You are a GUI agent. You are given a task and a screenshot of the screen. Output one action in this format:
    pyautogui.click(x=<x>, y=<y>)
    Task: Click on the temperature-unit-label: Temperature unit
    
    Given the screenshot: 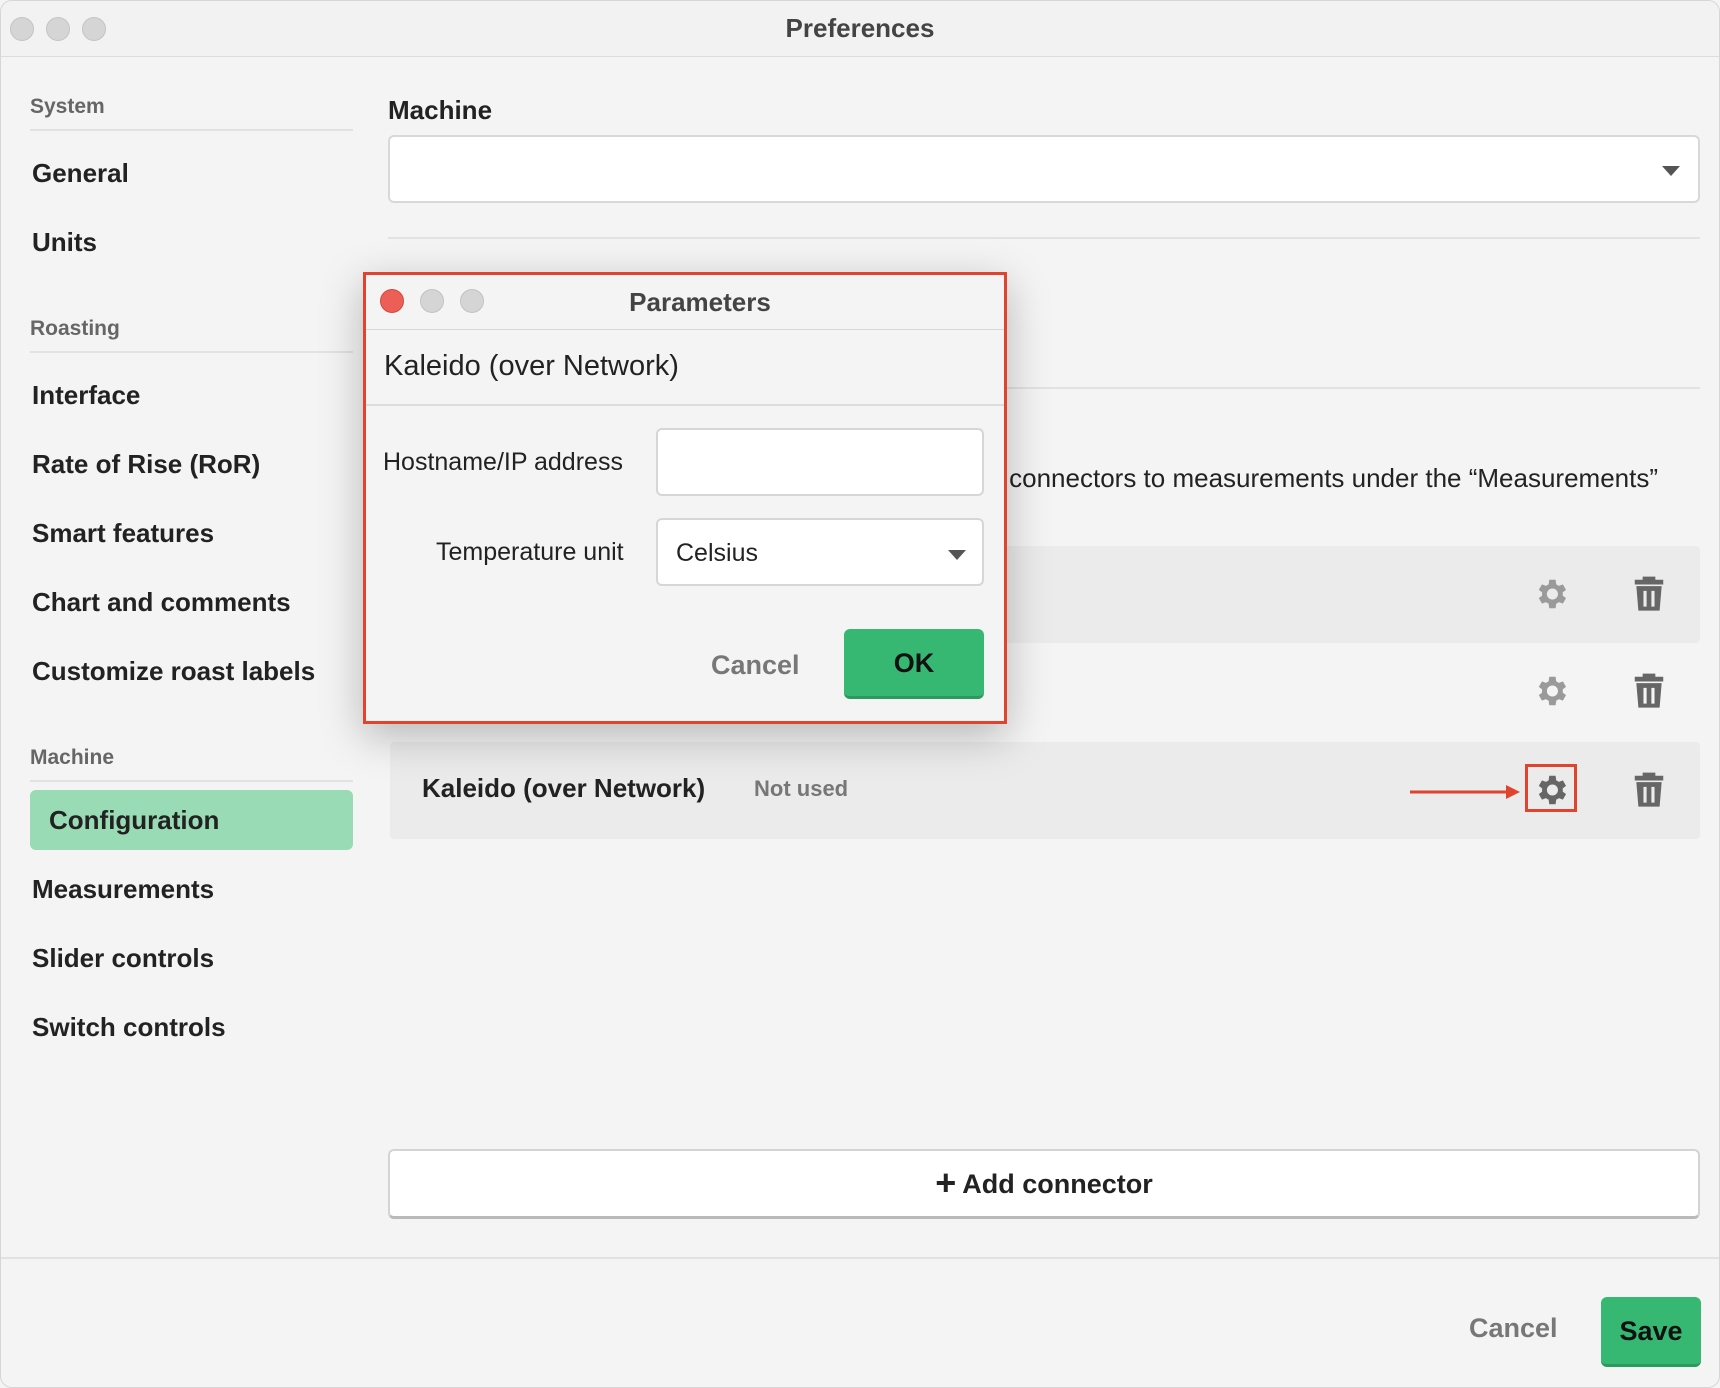 What is the action you would take?
    pyautogui.click(x=530, y=552)
    